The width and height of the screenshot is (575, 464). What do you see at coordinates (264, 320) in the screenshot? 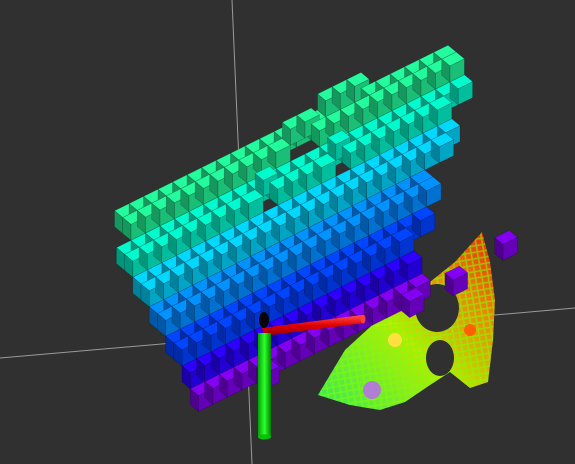
I see `axes-origin` at bounding box center [264, 320].